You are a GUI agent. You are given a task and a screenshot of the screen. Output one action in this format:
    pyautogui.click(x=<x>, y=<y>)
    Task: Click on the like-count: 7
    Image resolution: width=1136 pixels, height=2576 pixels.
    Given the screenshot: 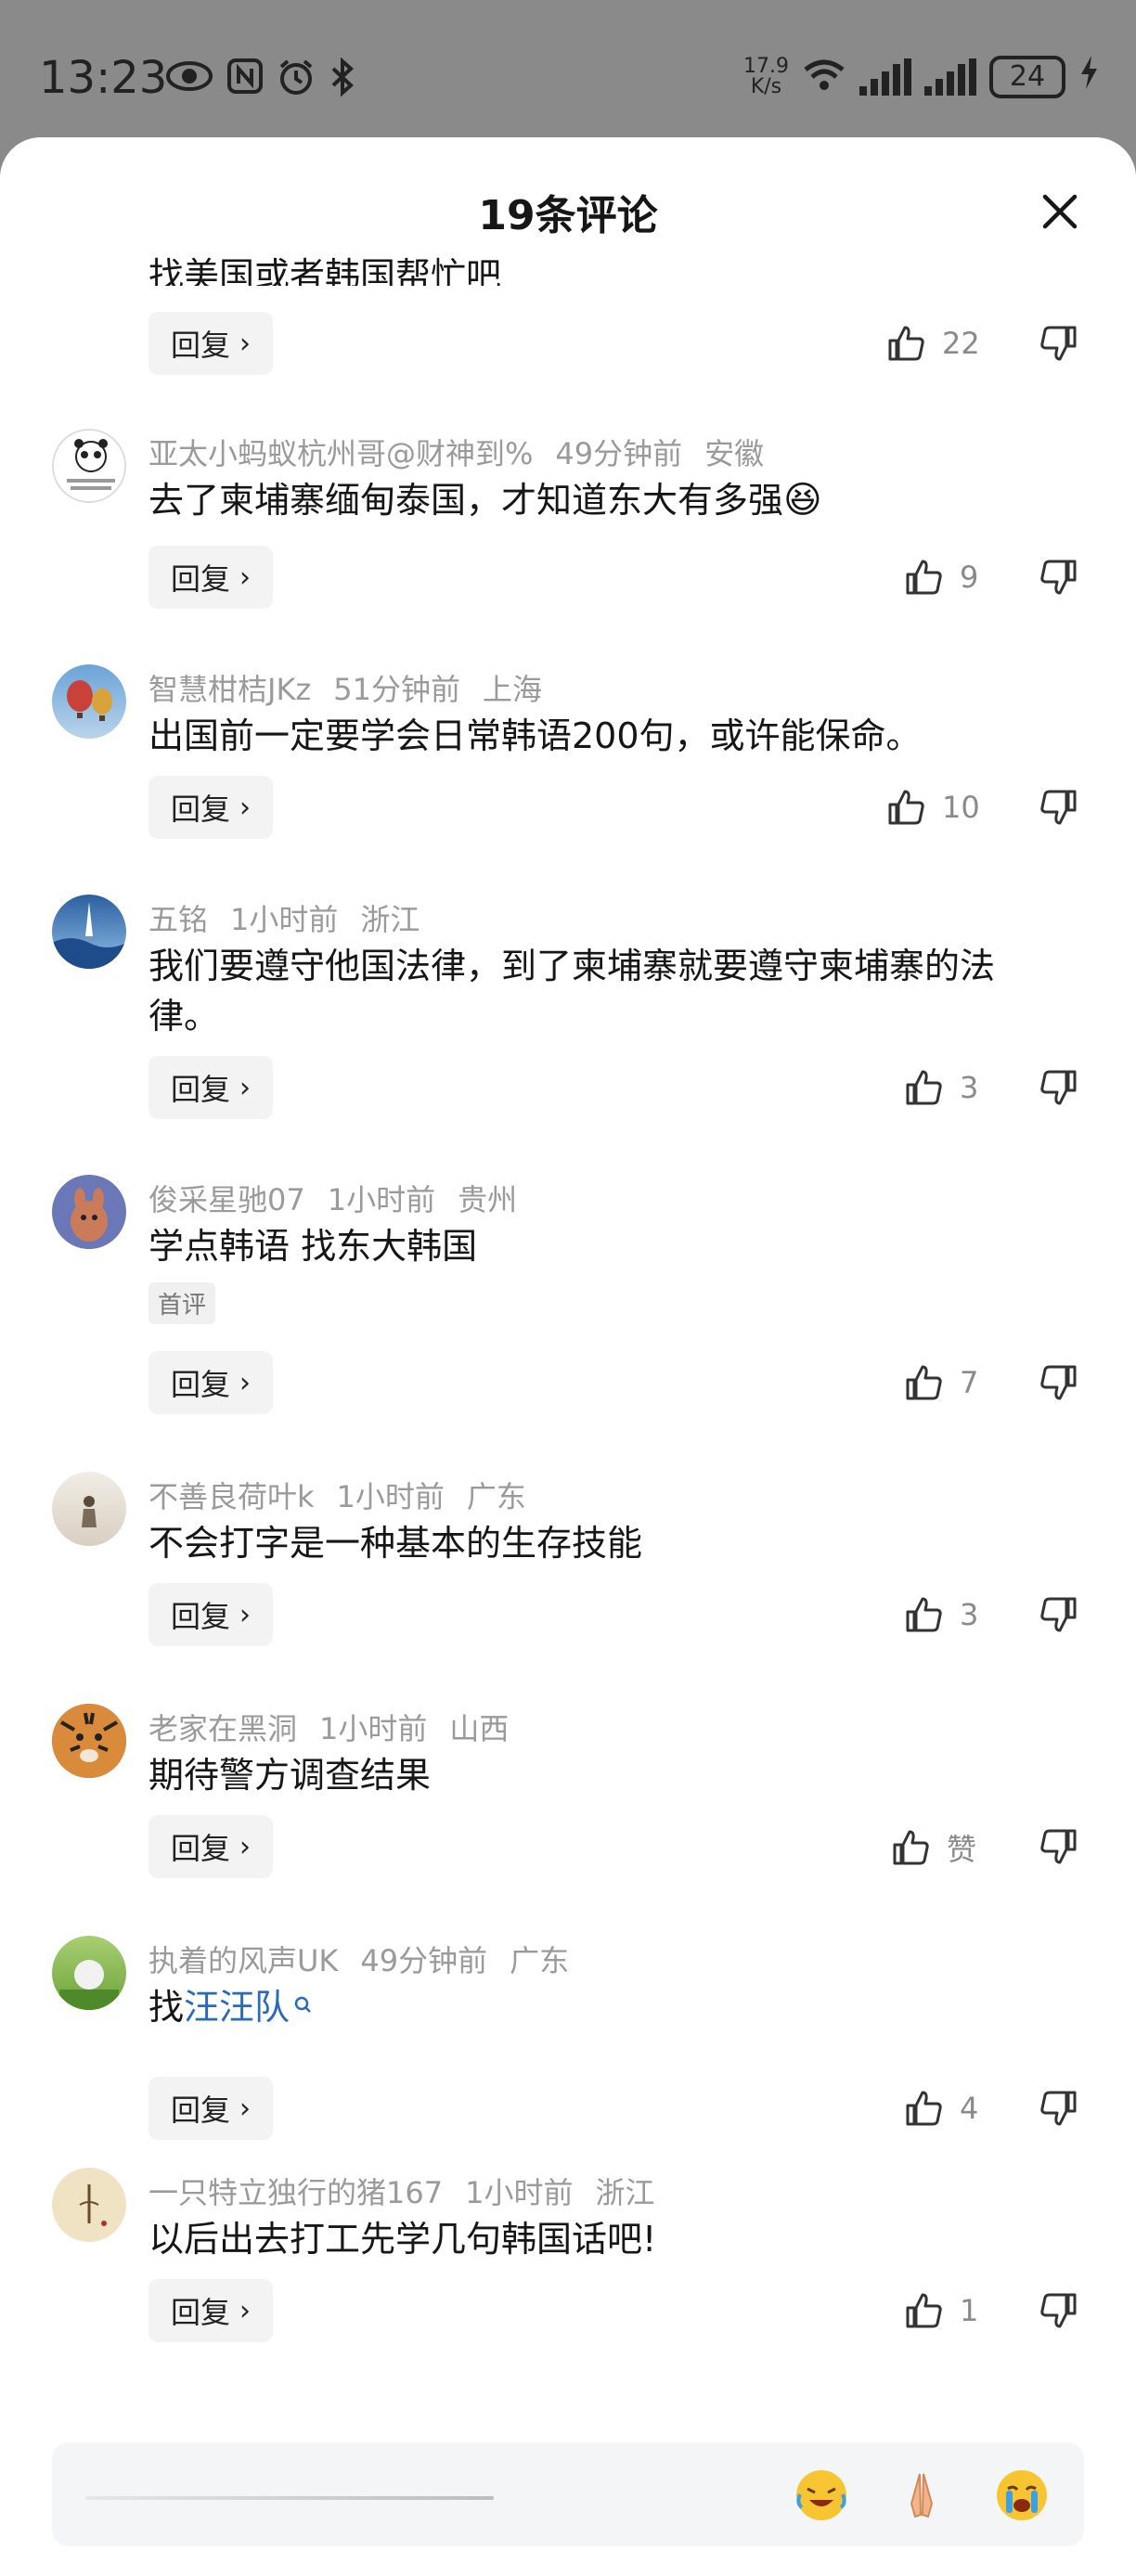 What is the action you would take?
    pyautogui.click(x=969, y=1382)
    